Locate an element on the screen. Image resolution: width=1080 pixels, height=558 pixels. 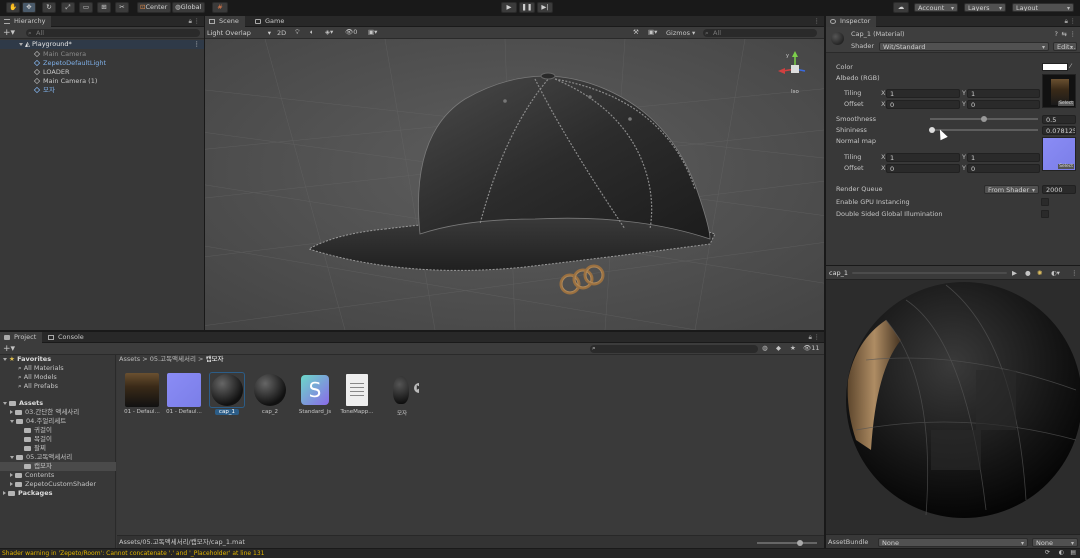
sphere-mesh-icon: ● is located at coordinates (1028, 273).